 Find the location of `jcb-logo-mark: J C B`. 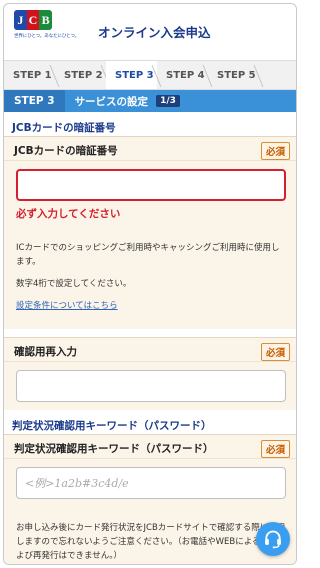

jcb-logo-mark: J C B is located at coordinates (33, 20).